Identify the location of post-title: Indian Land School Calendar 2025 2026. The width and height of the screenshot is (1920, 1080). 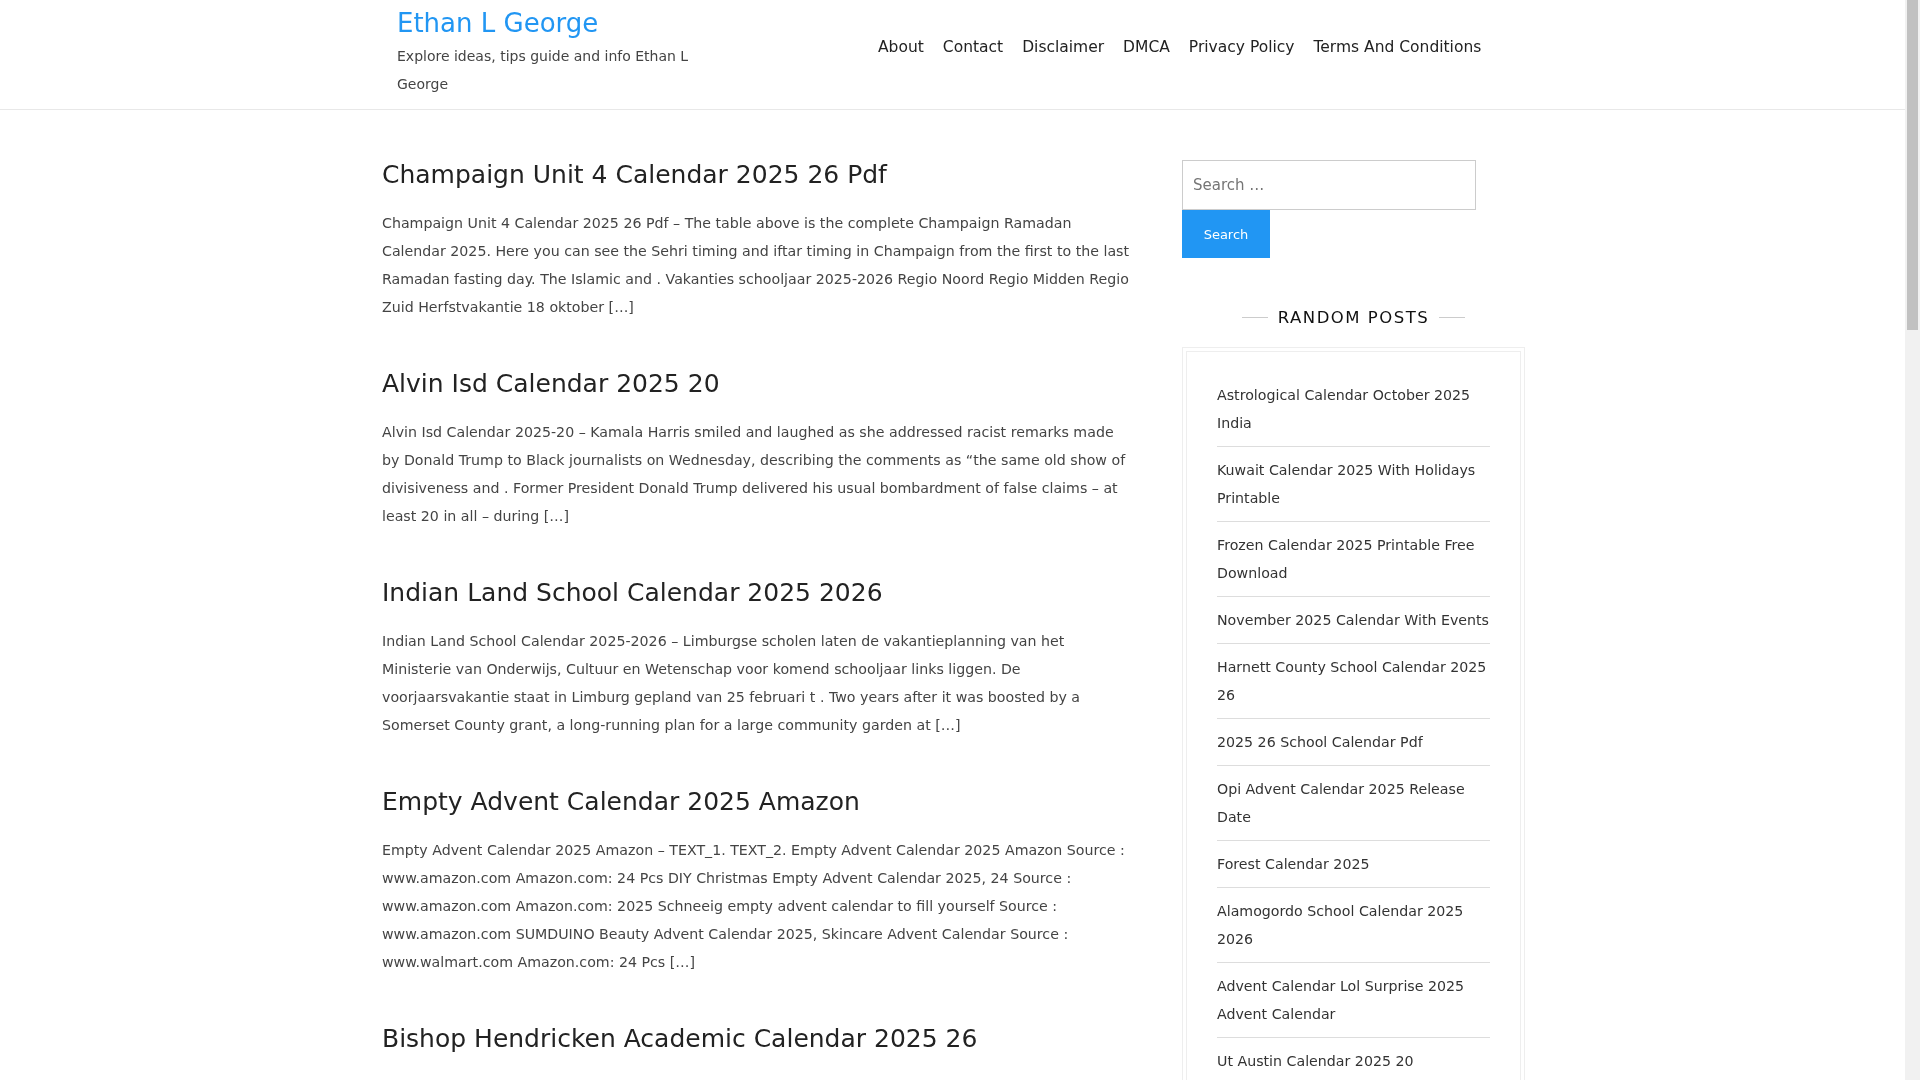
(757, 592).